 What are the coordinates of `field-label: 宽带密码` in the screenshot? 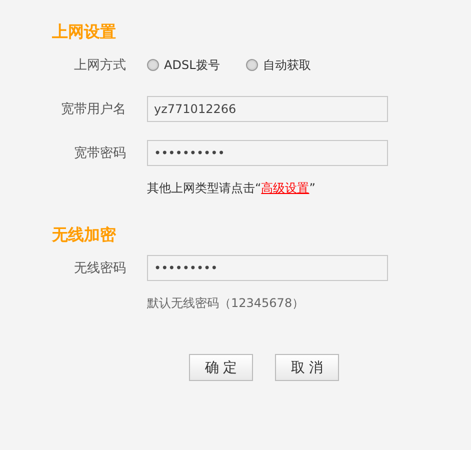 It's located at (99, 153).